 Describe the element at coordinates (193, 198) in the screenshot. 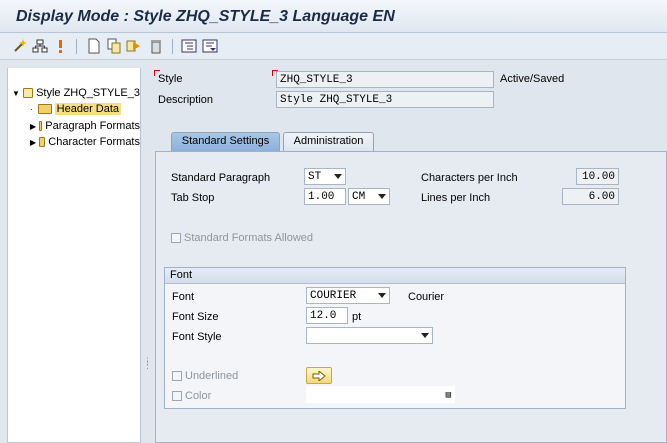

I see `tab-stop-label: Tab Stop` at that location.